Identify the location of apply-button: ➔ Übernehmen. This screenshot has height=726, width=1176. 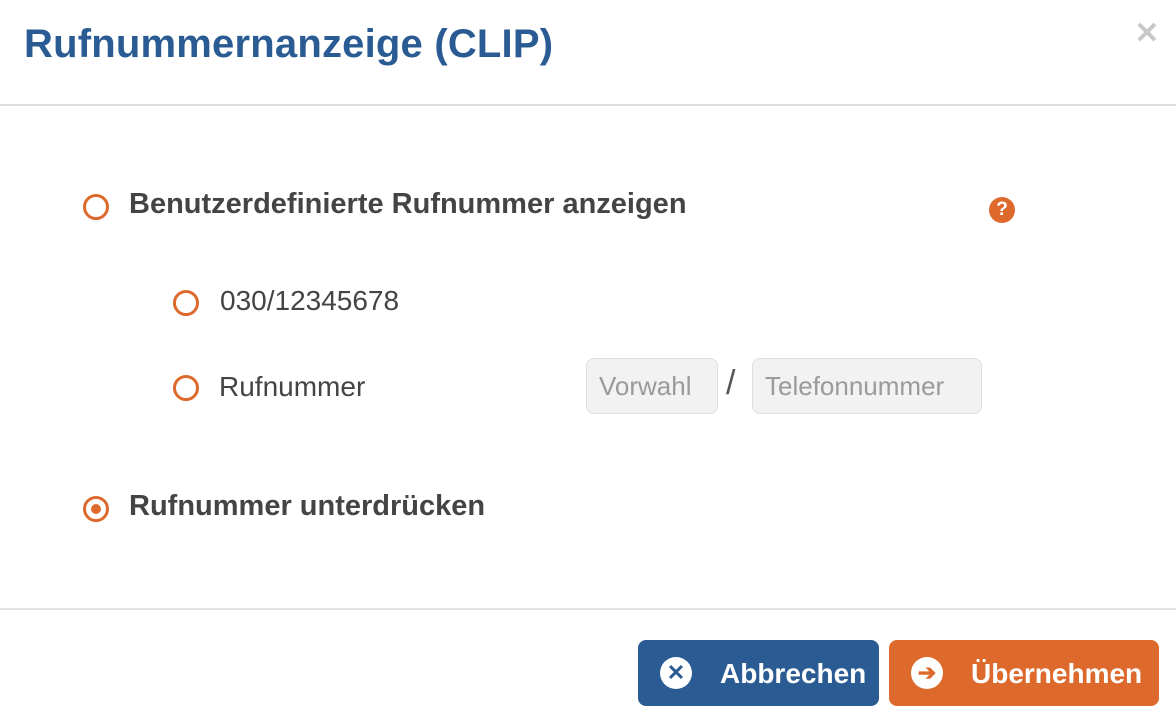
(1024, 673).